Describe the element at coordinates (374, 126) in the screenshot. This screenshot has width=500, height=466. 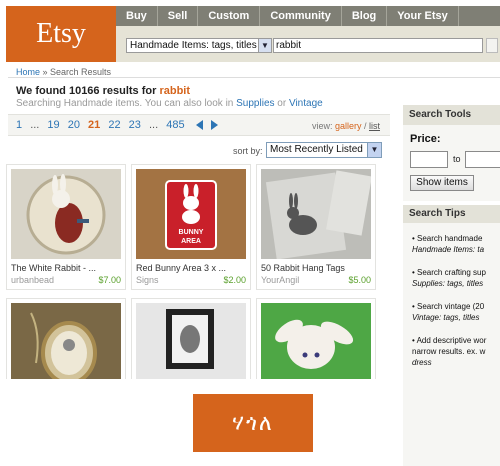
I see `view-list: list` at that location.